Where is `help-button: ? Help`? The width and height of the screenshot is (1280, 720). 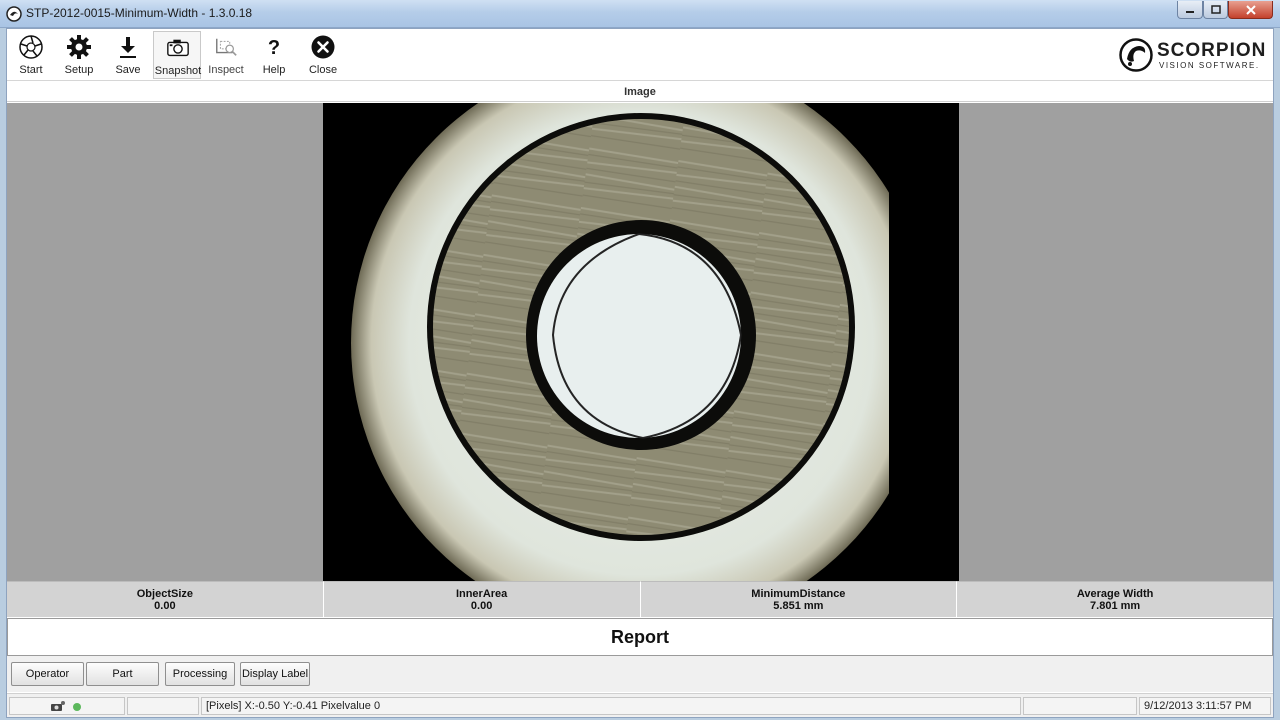
help-button: ? Help is located at coordinates (274, 55).